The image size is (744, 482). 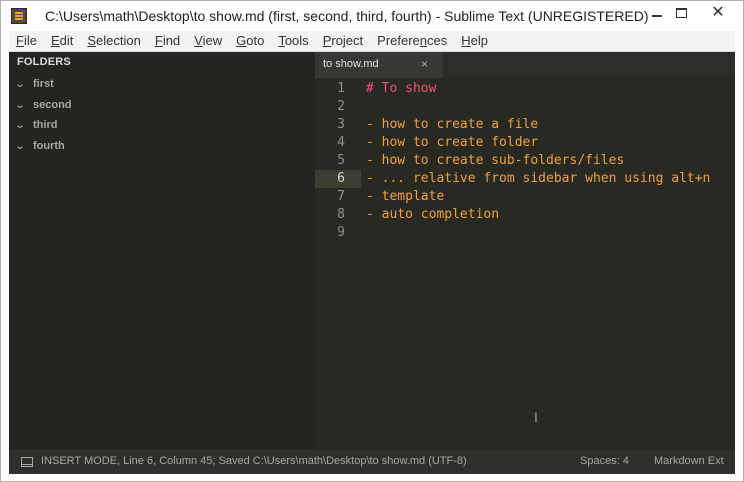 I want to click on code-text: - how to create a file, so click(x=452, y=124).